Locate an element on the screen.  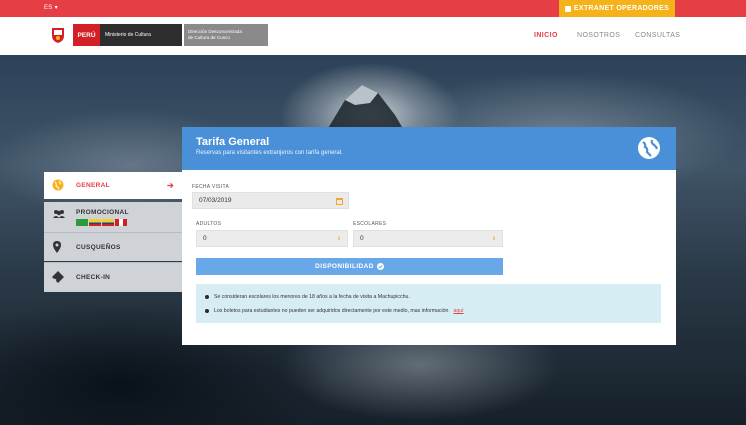
extranet-label: EXTRANET OPERADORES is located at coordinates (621, 8).